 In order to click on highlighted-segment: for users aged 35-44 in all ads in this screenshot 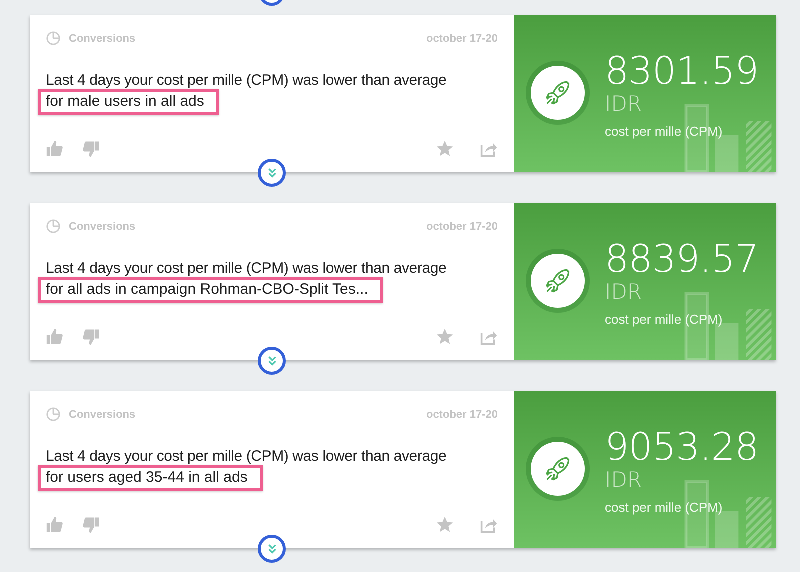, I will do `click(150, 478)`.